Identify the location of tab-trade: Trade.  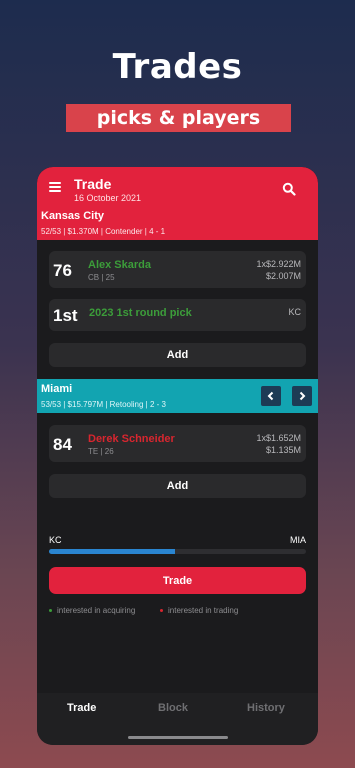
(81, 708).